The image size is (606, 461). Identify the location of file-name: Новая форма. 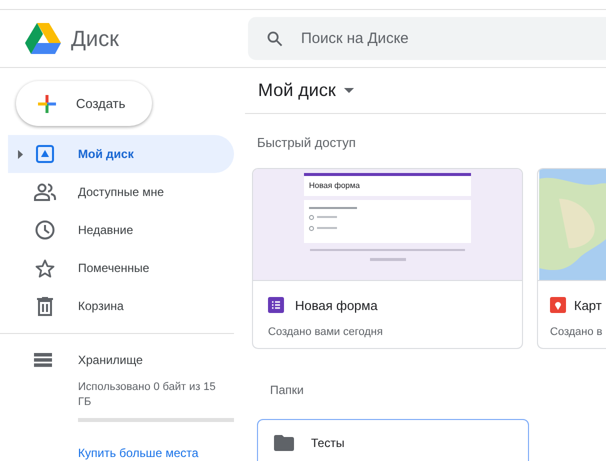
(336, 305).